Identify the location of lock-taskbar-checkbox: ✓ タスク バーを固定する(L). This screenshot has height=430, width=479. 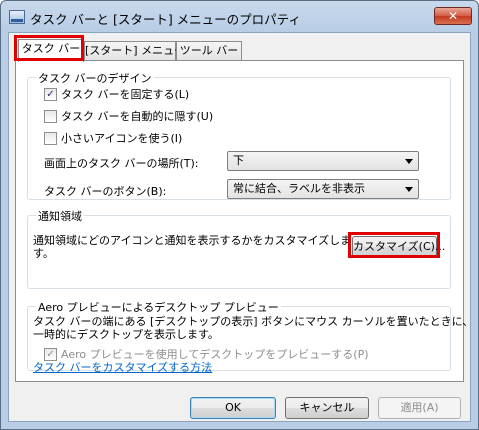
(116, 95).